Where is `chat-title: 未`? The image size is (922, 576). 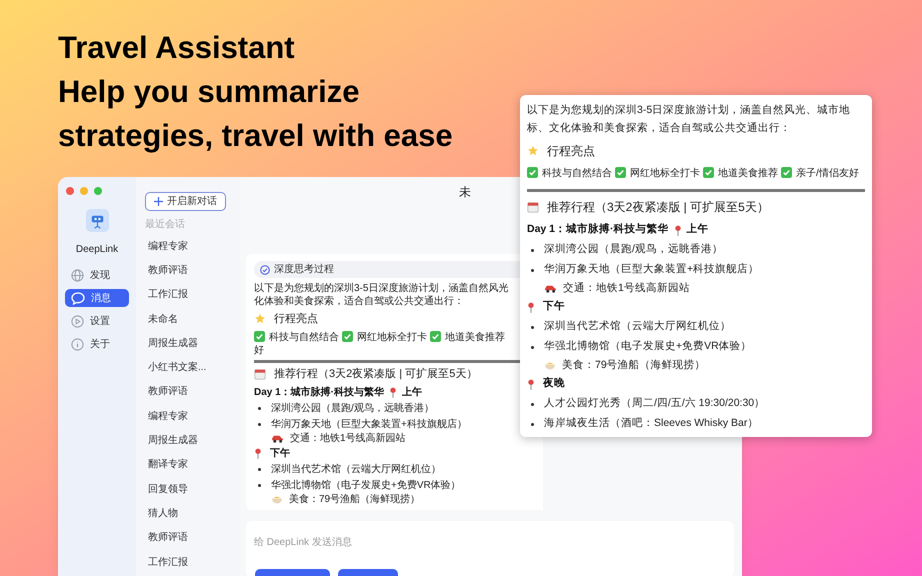 chat-title: 未 is located at coordinates (465, 192).